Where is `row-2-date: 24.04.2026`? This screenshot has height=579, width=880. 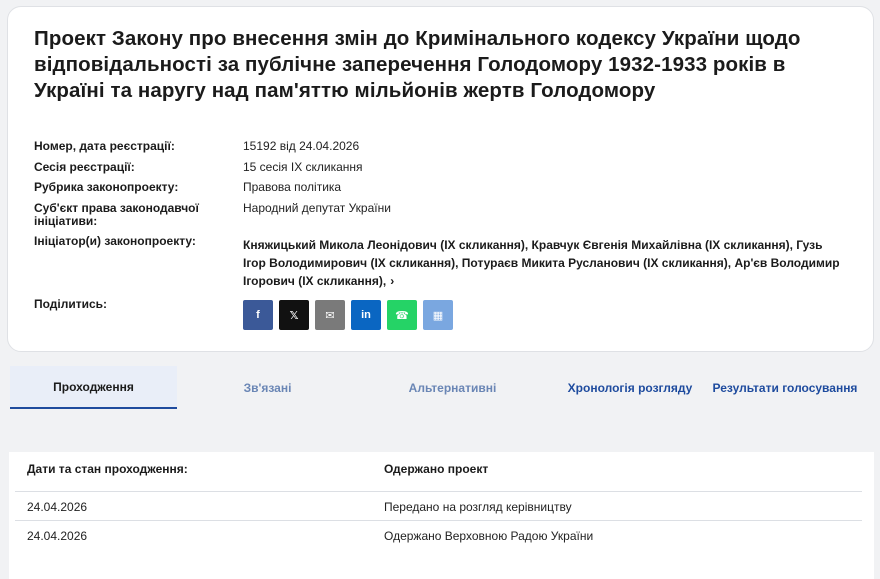 row-2-date: 24.04.2026 is located at coordinates (57, 536).